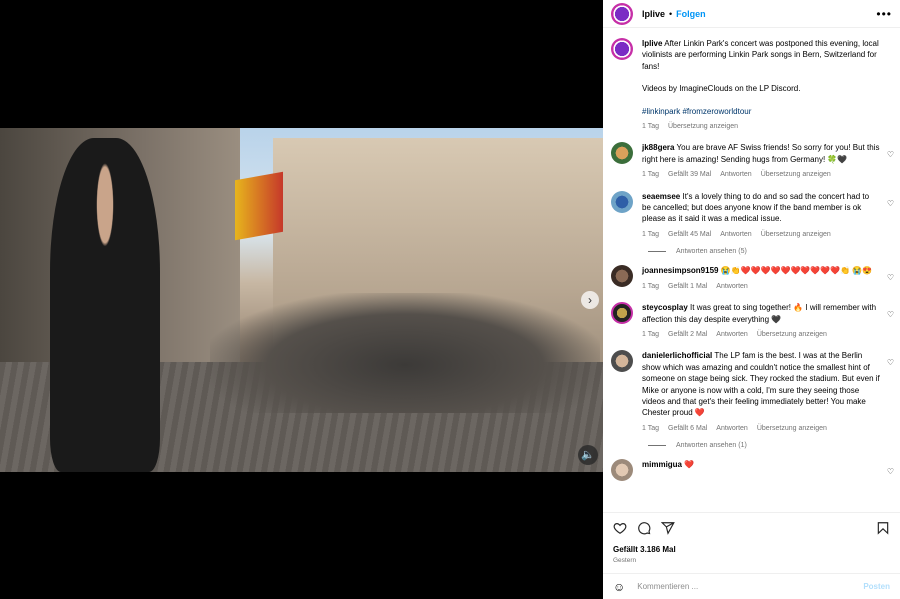 Image resolution: width=900 pixels, height=599 pixels. I want to click on view-replies-label: Antworten ansehen (5), so click(711, 251).